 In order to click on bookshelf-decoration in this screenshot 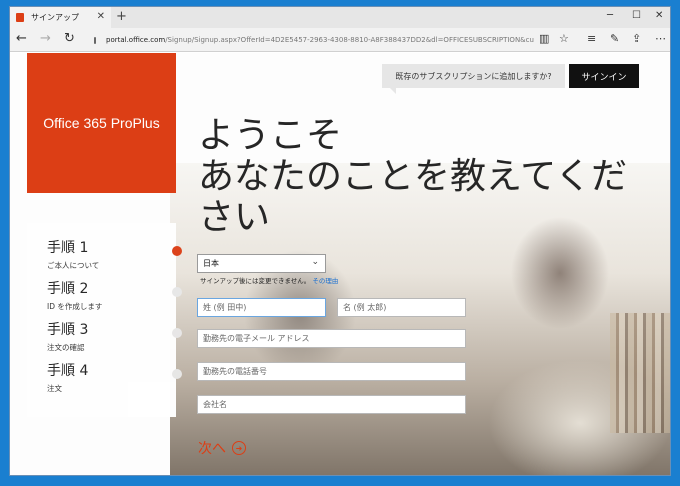, I will do `click(640, 373)`.